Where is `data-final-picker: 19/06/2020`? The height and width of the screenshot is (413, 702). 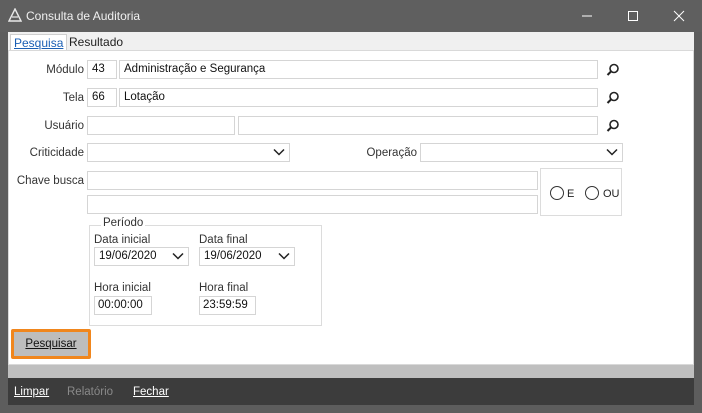
data-final-picker: 19/06/2020 is located at coordinates (247, 256).